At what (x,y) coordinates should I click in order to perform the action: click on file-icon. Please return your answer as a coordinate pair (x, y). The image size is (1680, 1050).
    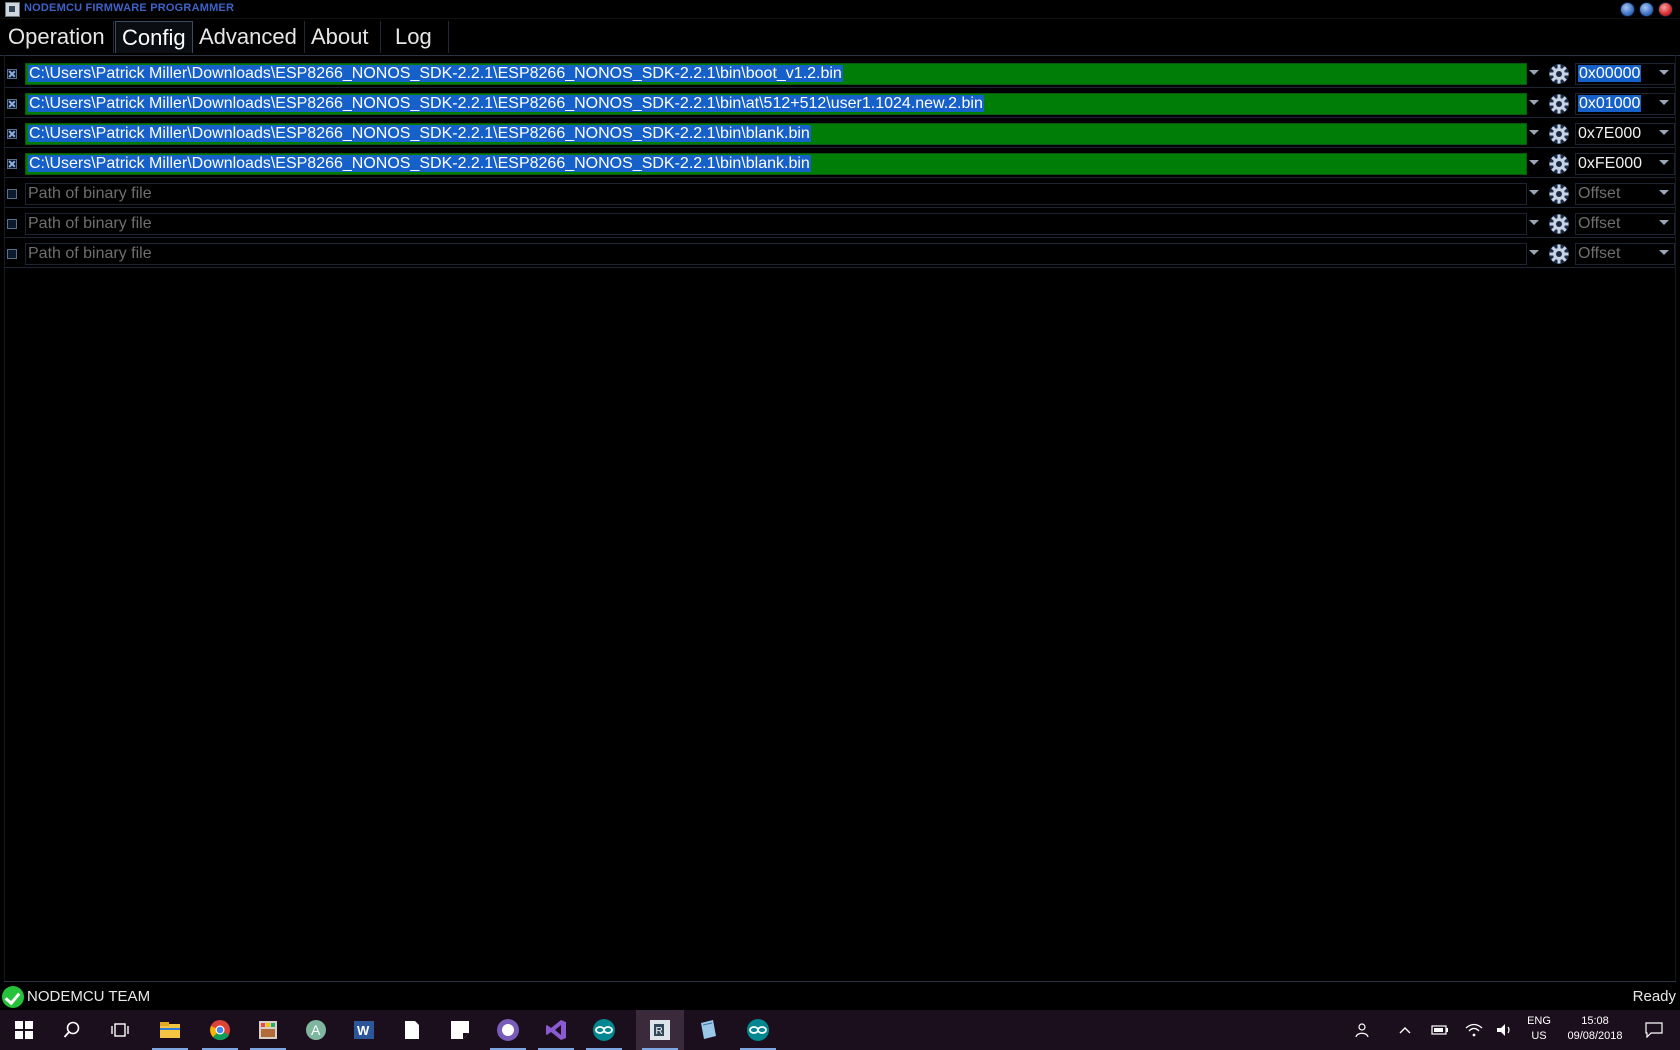
    Looking at the image, I should click on (412, 1030).